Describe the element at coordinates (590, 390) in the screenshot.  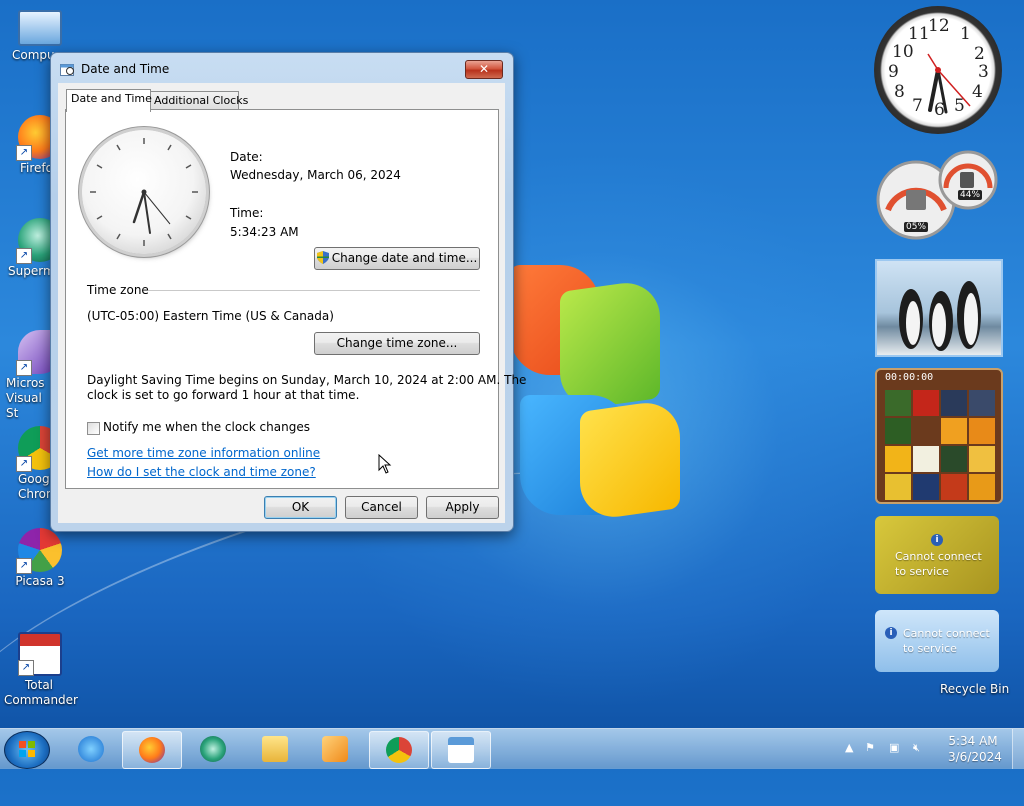
I see `windows-logo` at that location.